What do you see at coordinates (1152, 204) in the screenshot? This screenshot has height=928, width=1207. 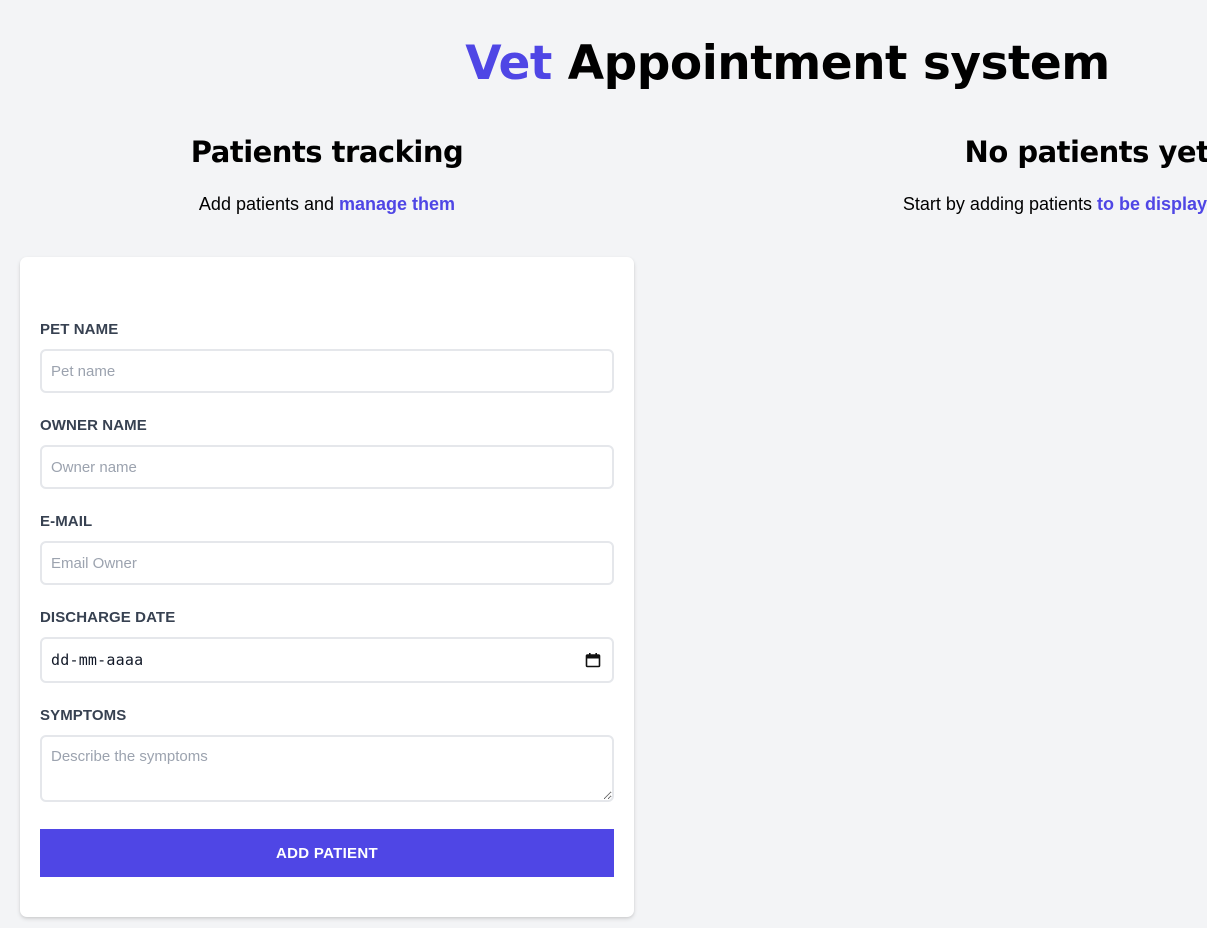 I see `list-subtitle-accent: to be displayed here` at bounding box center [1152, 204].